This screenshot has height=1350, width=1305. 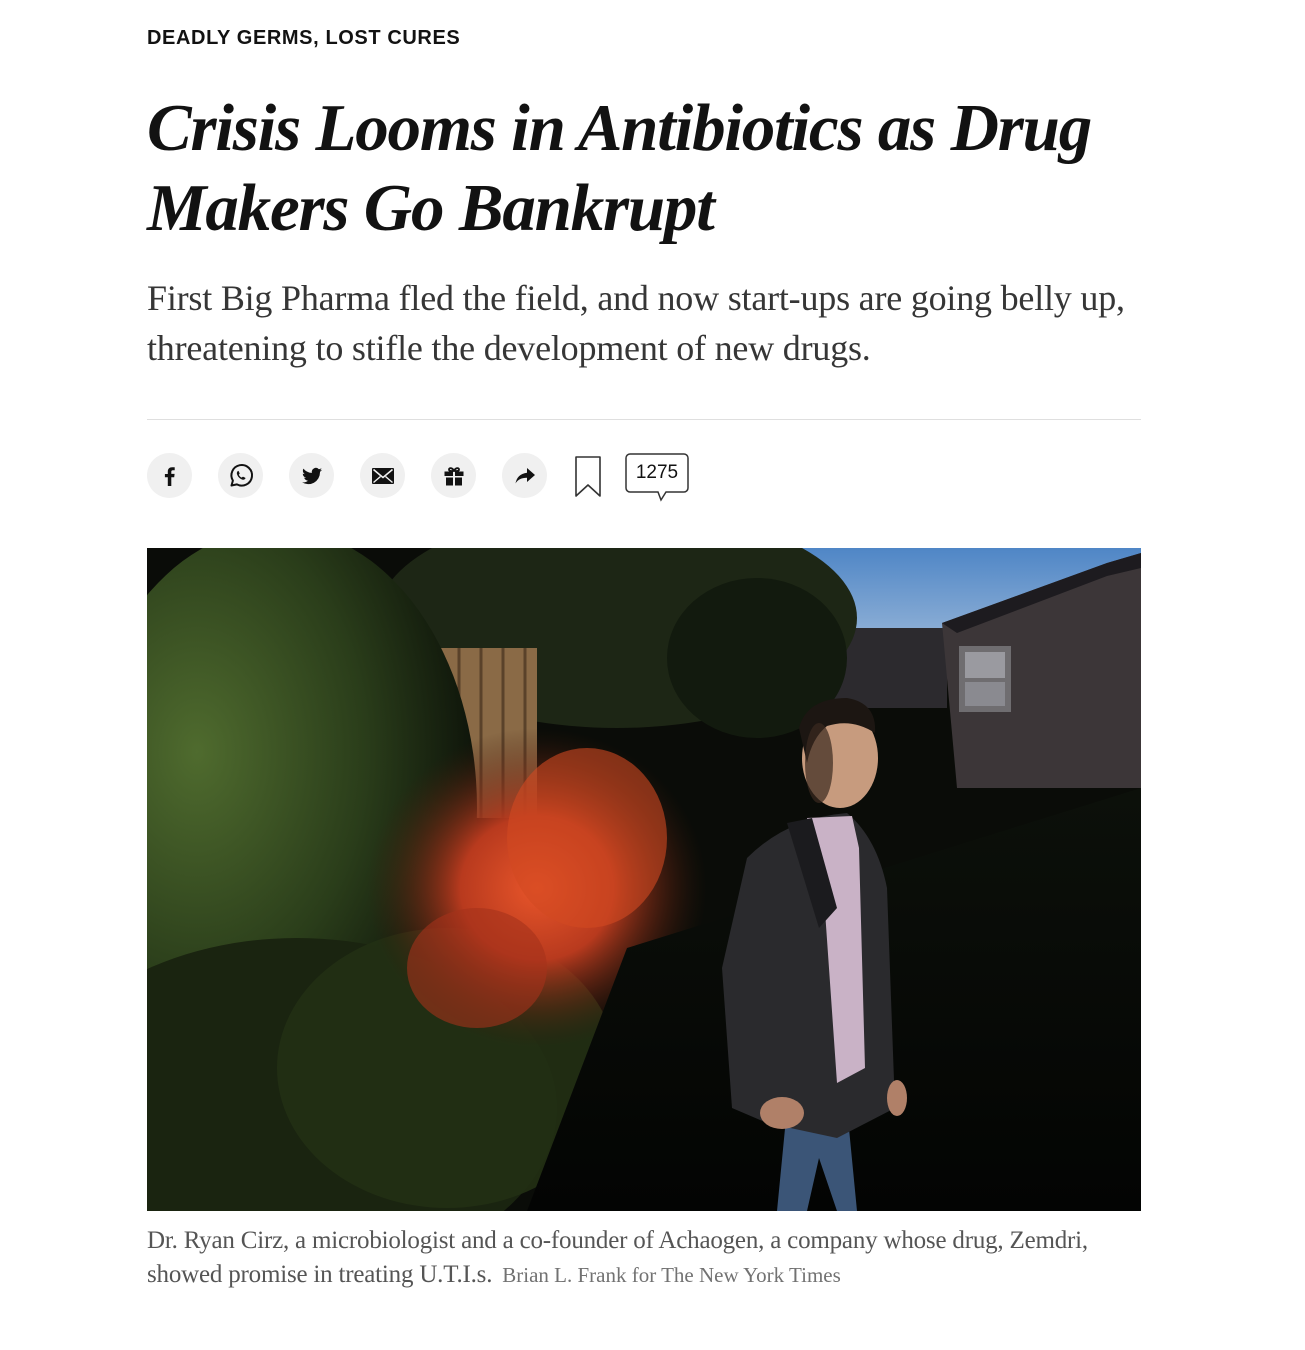 I want to click on save-article-button, so click(x=588, y=477).